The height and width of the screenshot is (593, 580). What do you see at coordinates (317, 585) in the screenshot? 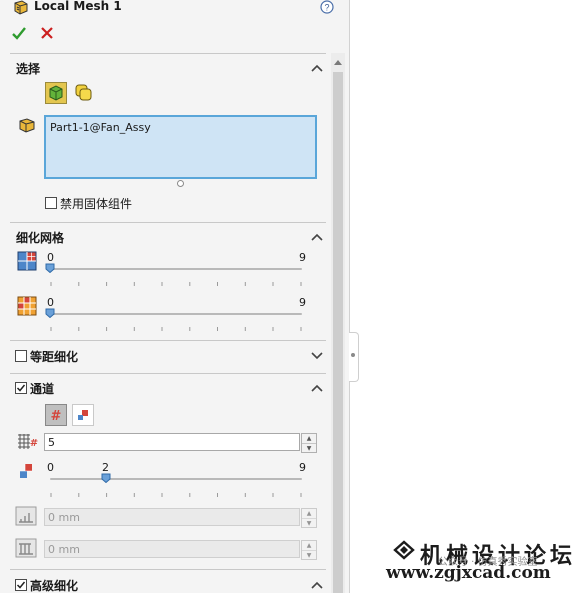
I see `collapse-advanced-chevron-up-icon` at bounding box center [317, 585].